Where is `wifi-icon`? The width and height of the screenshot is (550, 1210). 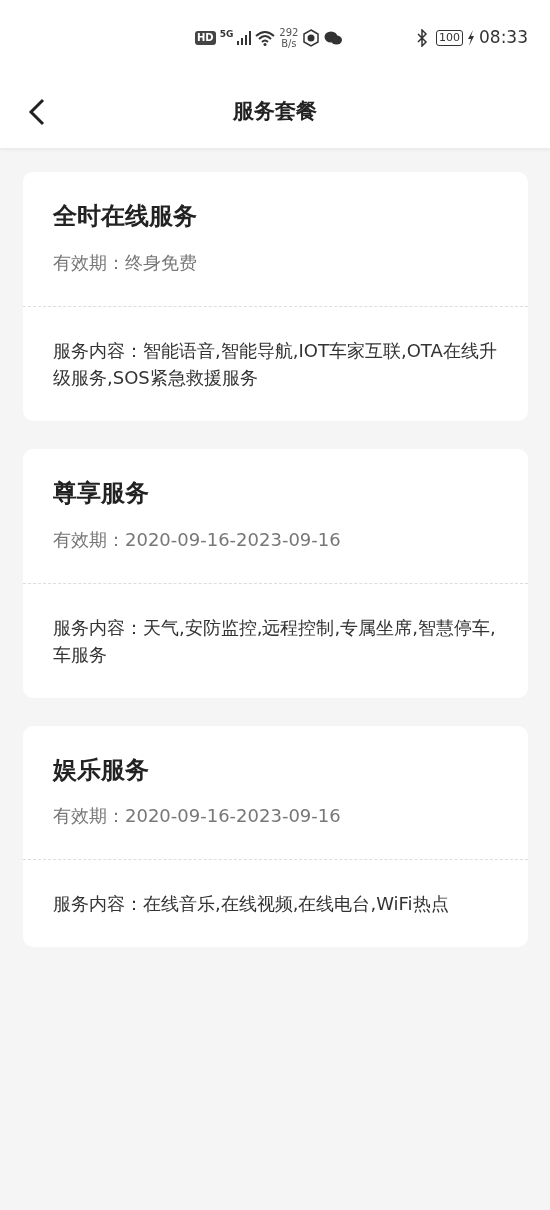 wifi-icon is located at coordinates (265, 38).